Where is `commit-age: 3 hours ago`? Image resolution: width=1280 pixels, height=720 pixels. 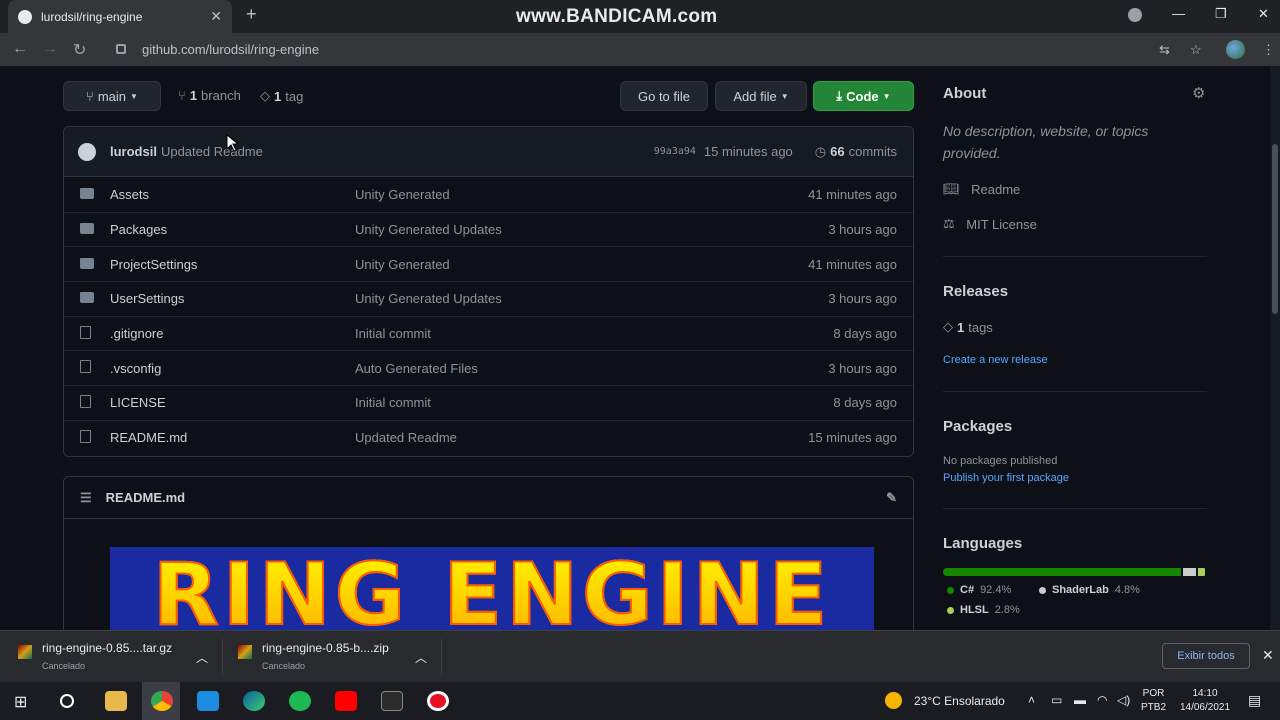
commit-age: 3 hours ago is located at coordinates (862, 299).